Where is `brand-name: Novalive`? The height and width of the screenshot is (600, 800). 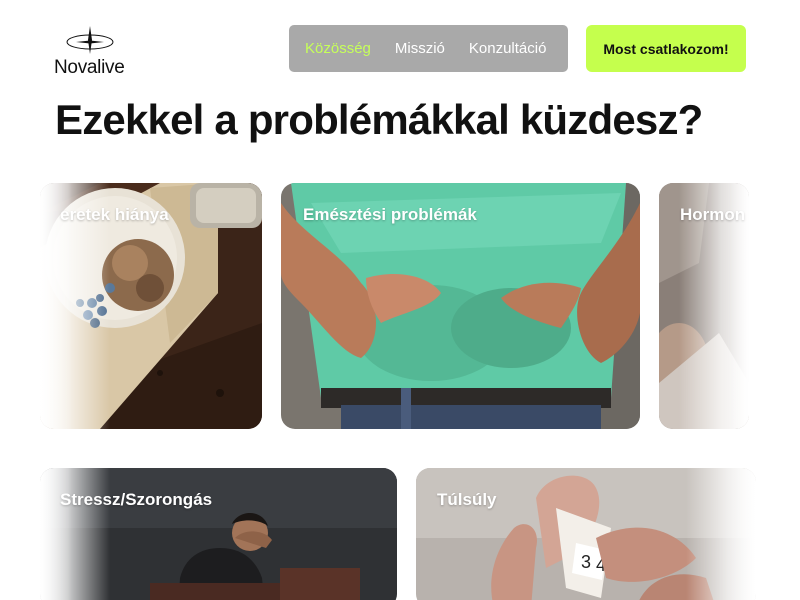
brand-name: Novalive is located at coordinates (89, 67).